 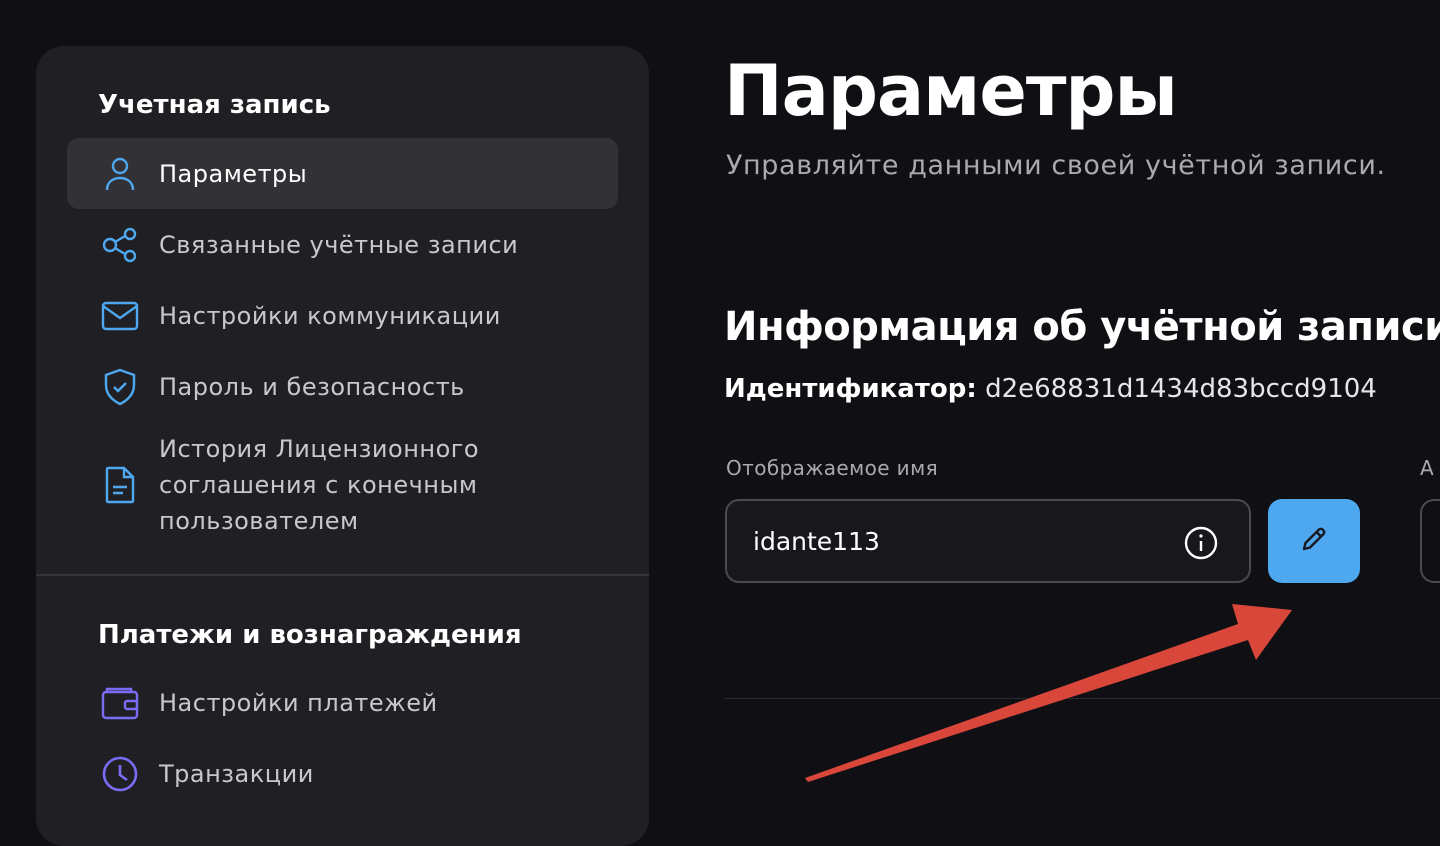 What do you see at coordinates (330, 315) in the screenshot?
I see `sidebar-item-label: Настройки коммуникации` at bounding box center [330, 315].